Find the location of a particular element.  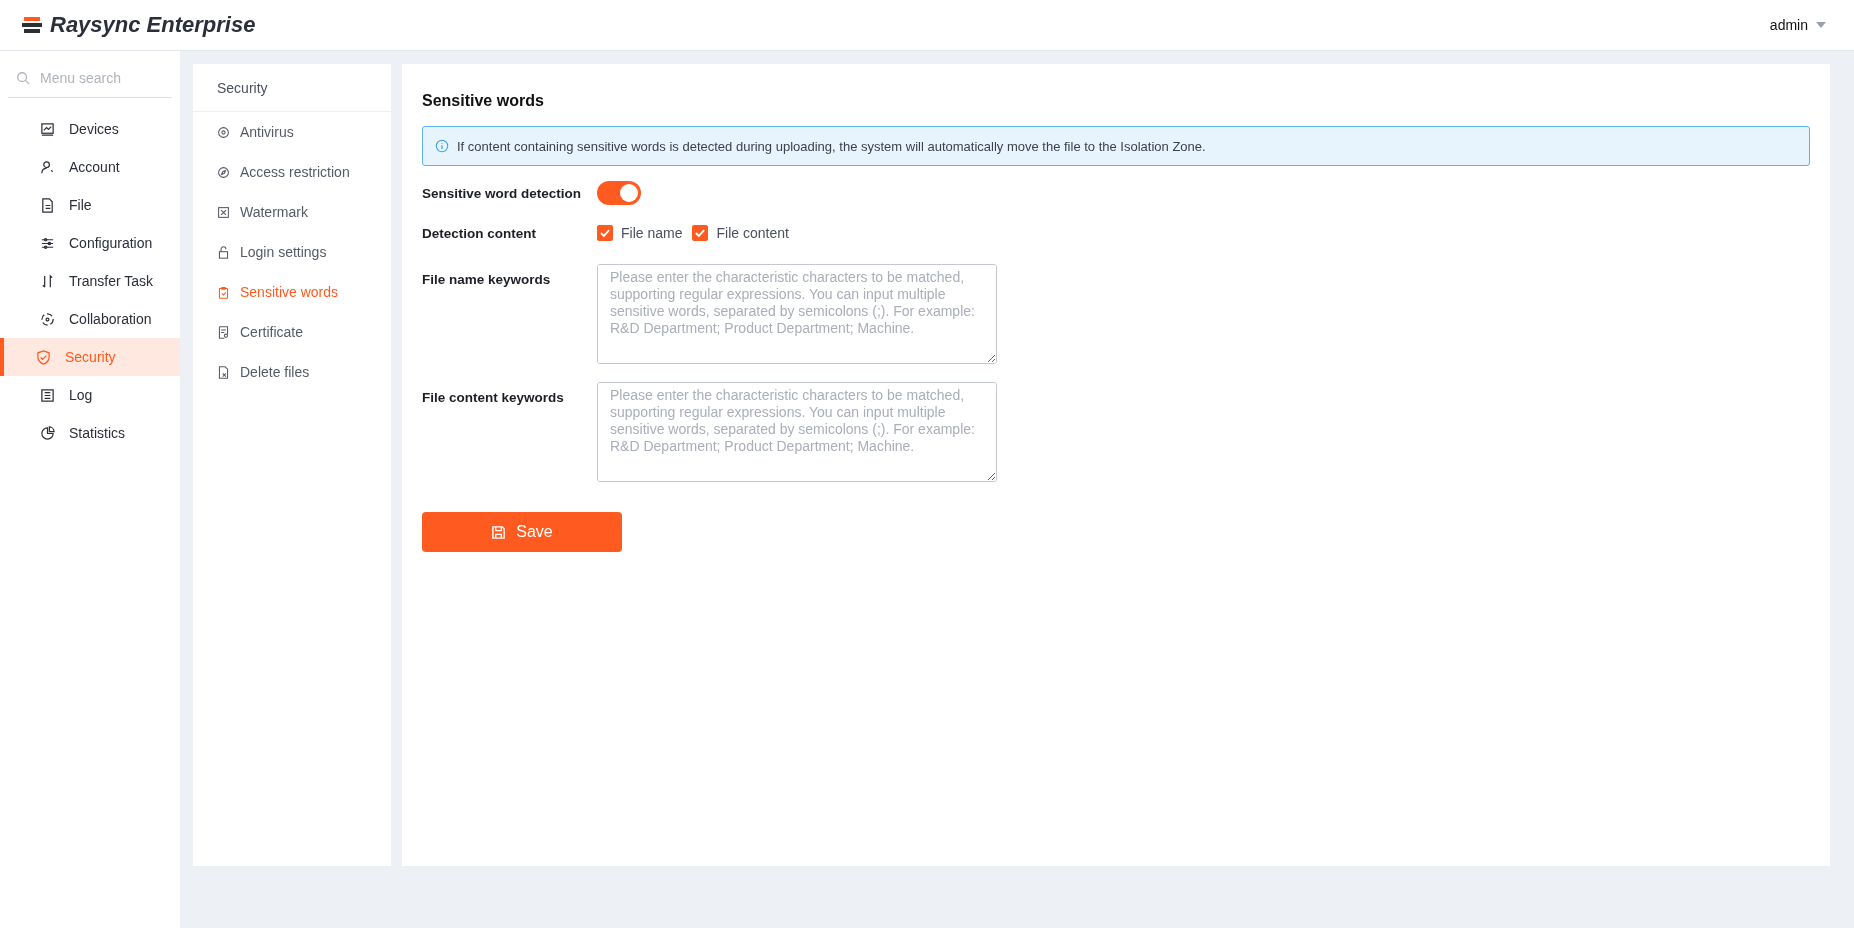

lock-icon is located at coordinates (223, 252).